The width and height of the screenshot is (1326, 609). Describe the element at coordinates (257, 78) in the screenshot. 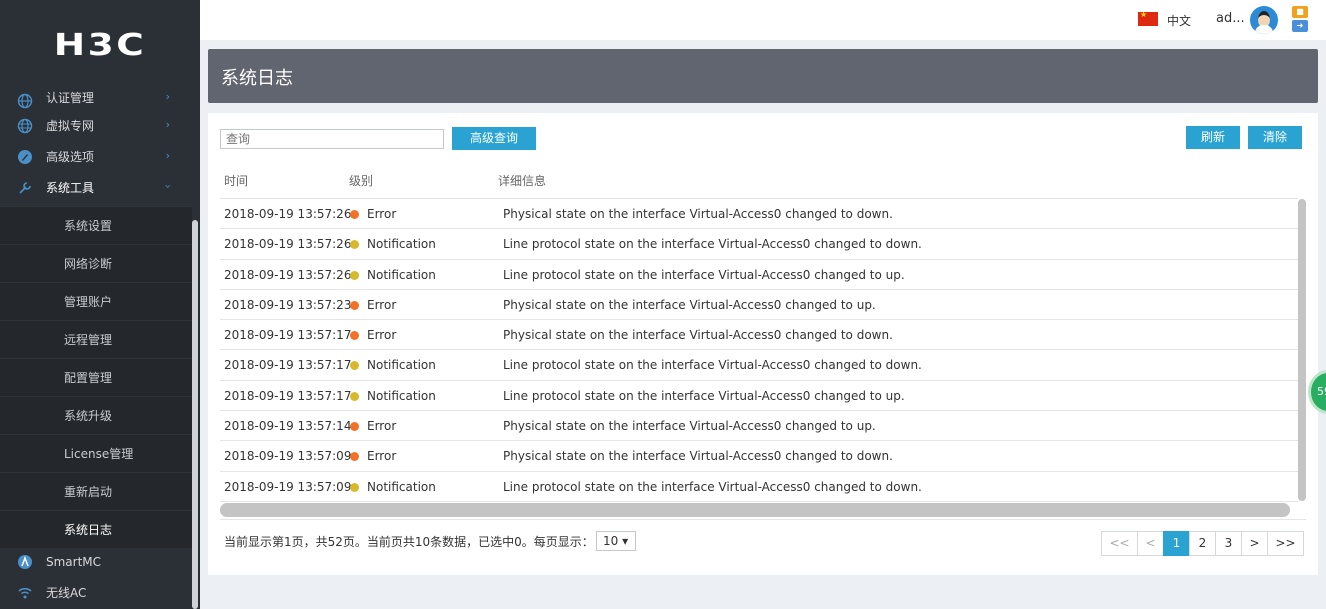

I see `page-title: 系统日志` at that location.